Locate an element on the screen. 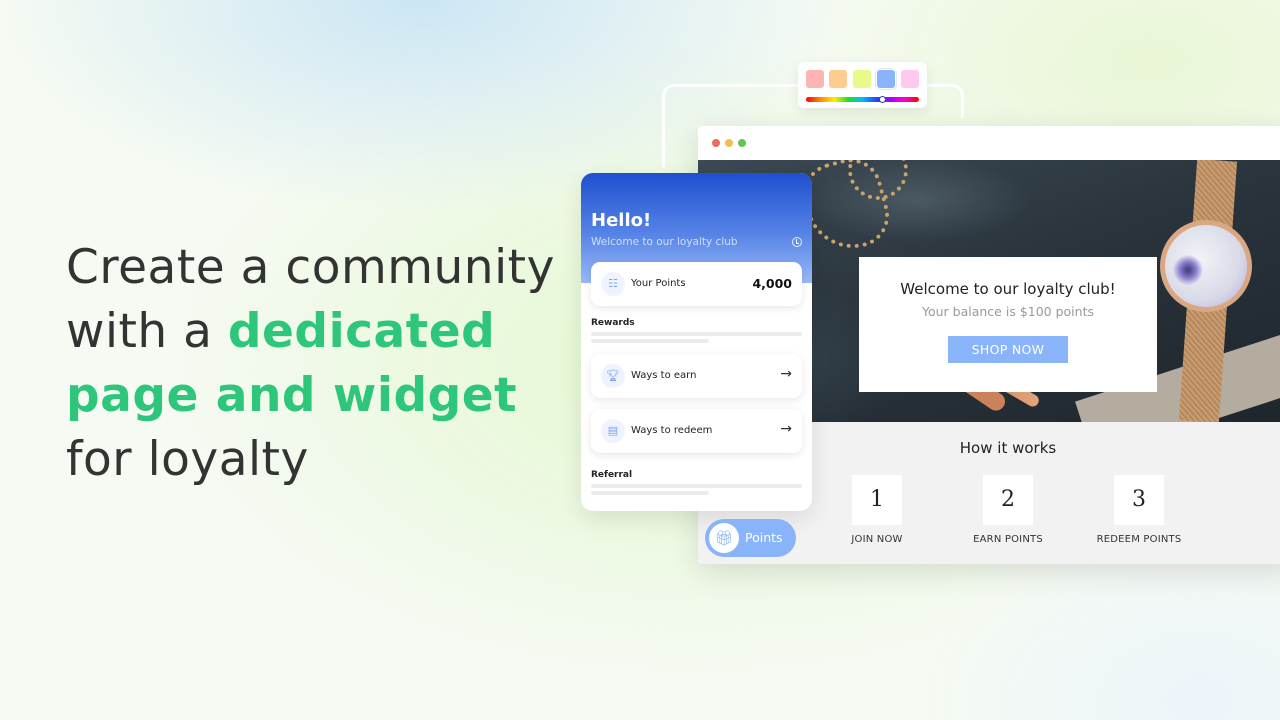 Image resolution: width=1280 pixels, height=720 pixels. points-launcher-button: 🎁︎ Points is located at coordinates (750, 538).